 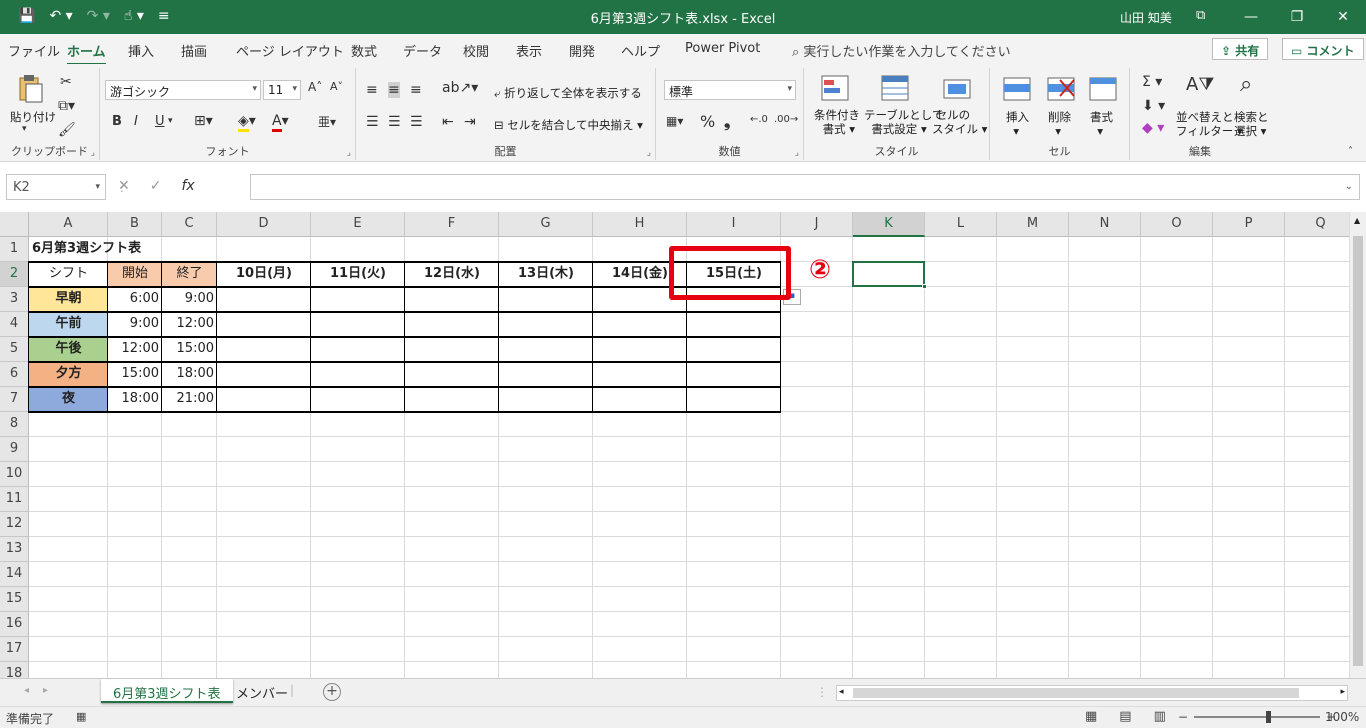 What do you see at coordinates (1152, 82) in the screenshot?
I see `autosum-icon: Σ ▾` at bounding box center [1152, 82].